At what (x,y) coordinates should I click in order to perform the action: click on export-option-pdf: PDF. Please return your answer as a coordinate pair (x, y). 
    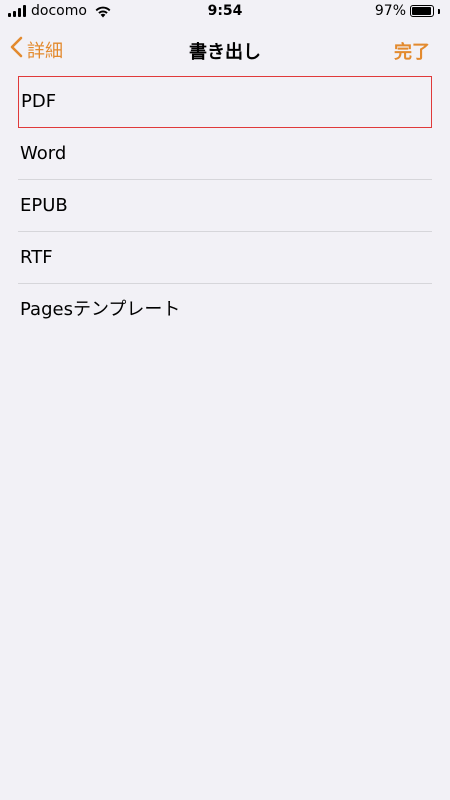
    Looking at the image, I should click on (225, 102).